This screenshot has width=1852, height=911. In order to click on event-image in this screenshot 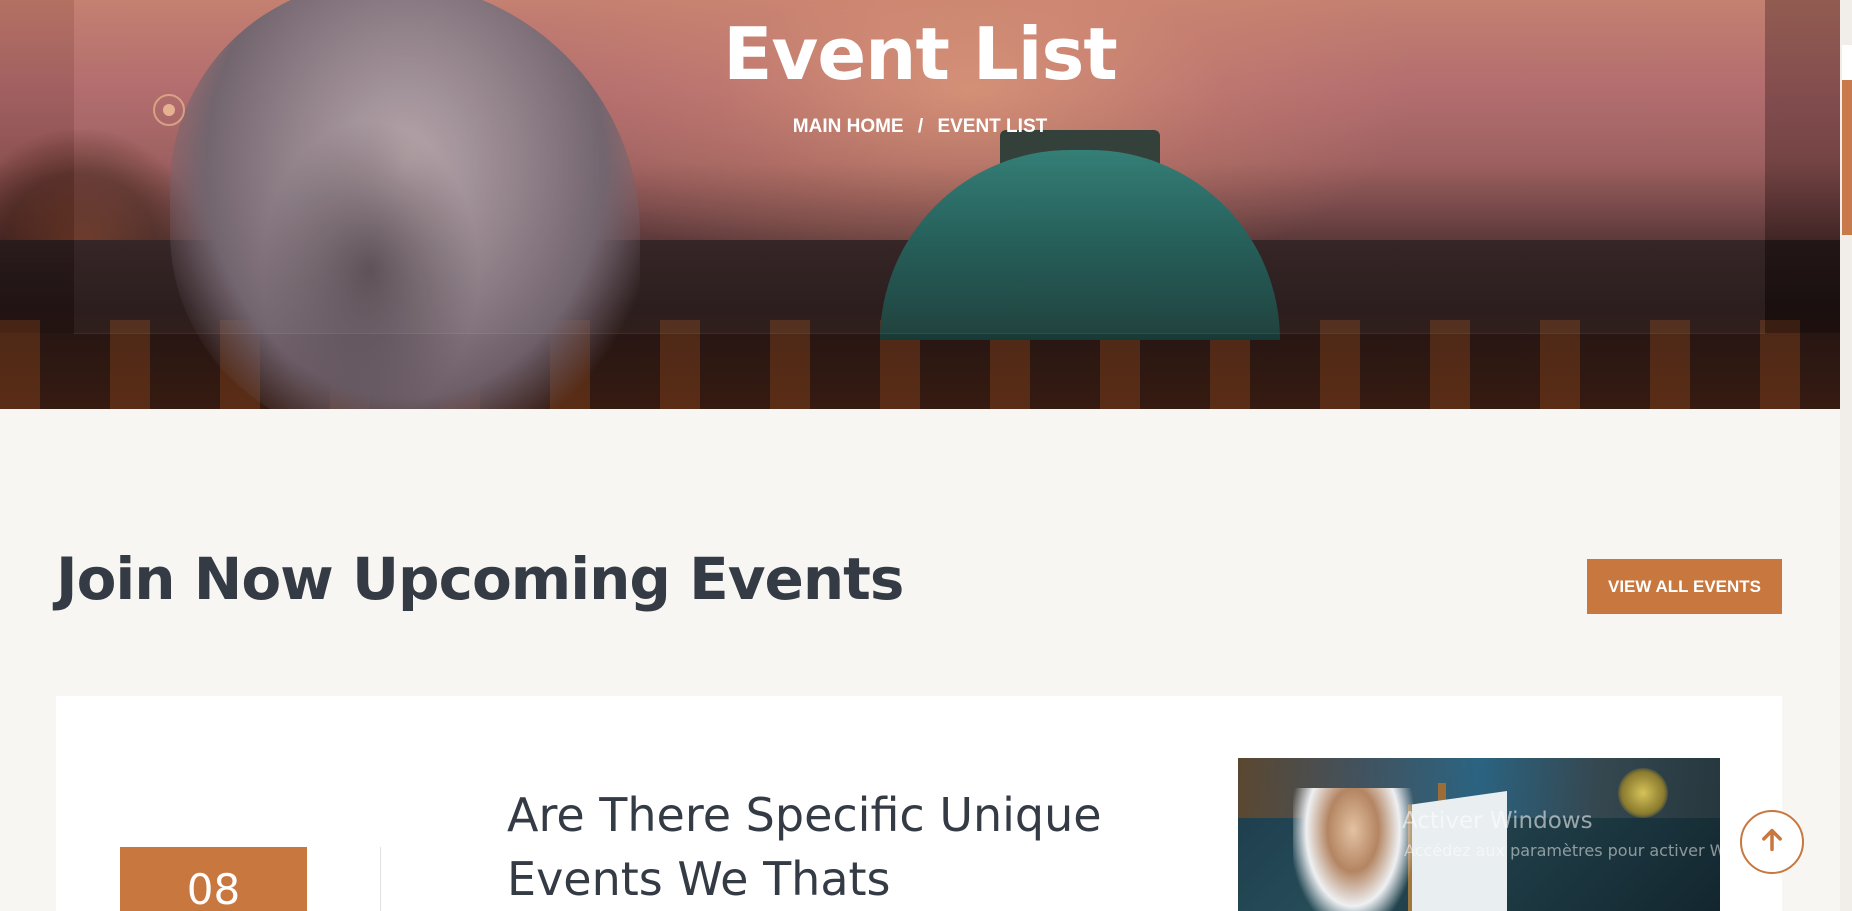, I will do `click(1479, 834)`.